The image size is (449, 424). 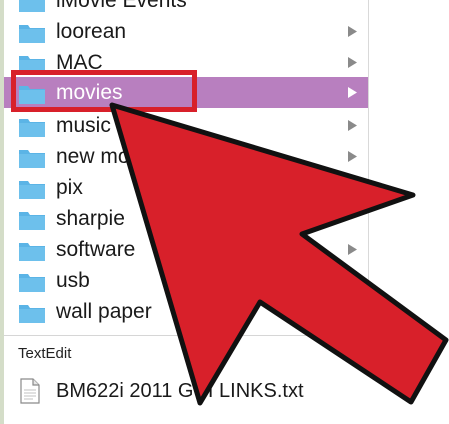 What do you see at coordinates (91, 31) in the screenshot?
I see `folder-label: loorean` at bounding box center [91, 31].